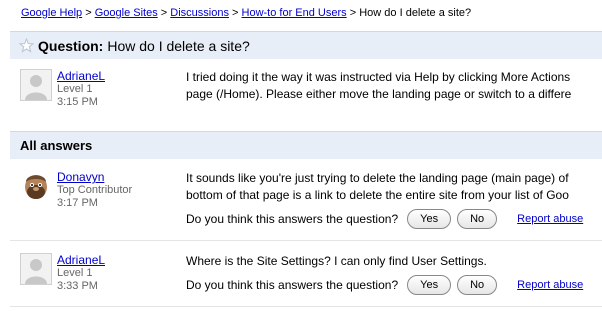 Image resolution: width=602 pixels, height=311 pixels. Describe the element at coordinates (178, 45) in the screenshot. I see `question-title: How do I delete a site?` at that location.